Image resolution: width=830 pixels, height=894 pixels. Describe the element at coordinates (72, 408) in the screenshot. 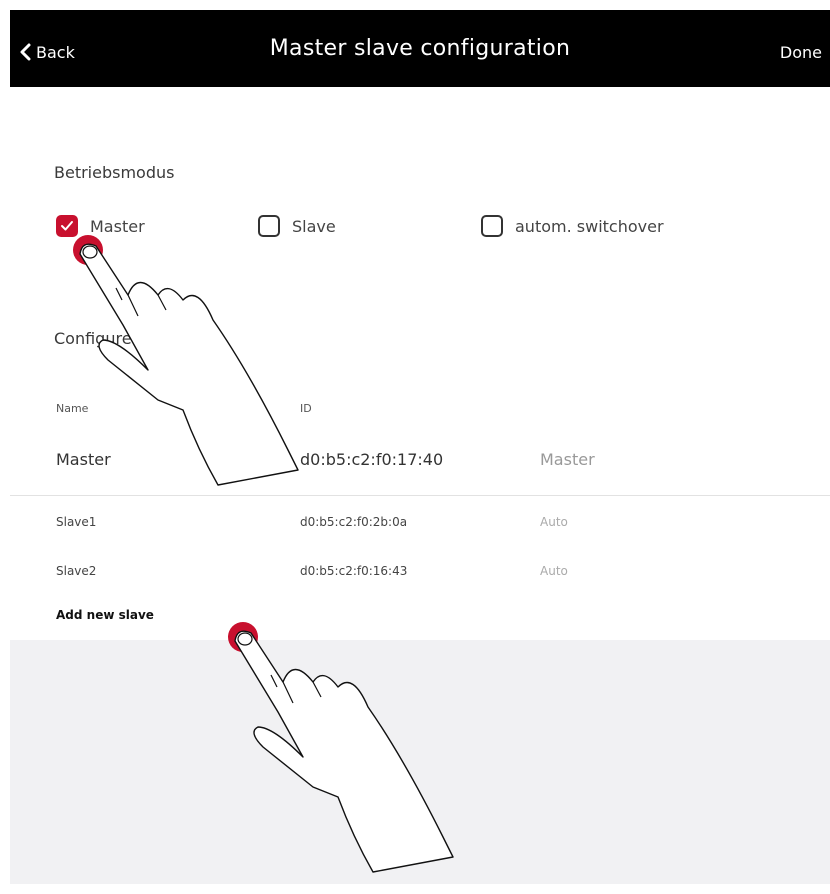

I see `column-header-name: Name` at that location.